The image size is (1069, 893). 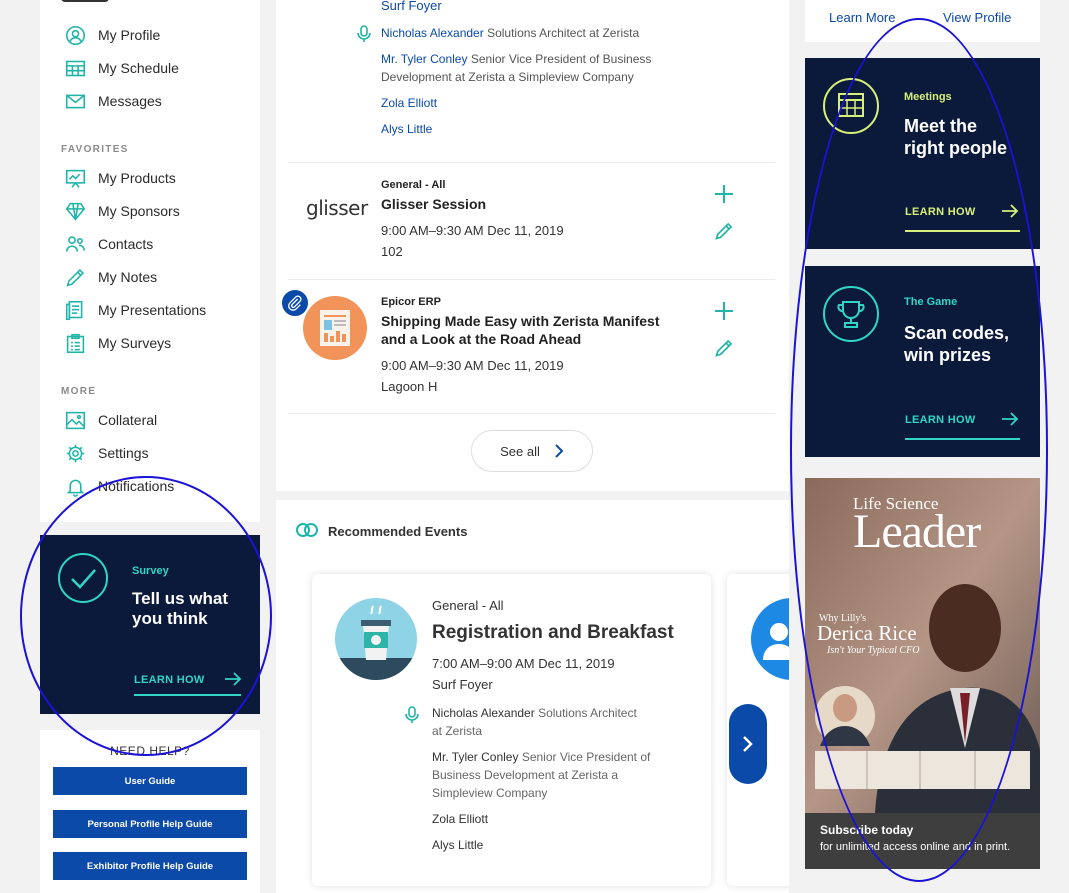 What do you see at coordinates (75, 178) in the screenshot?
I see `presentation-board-icon` at bounding box center [75, 178].